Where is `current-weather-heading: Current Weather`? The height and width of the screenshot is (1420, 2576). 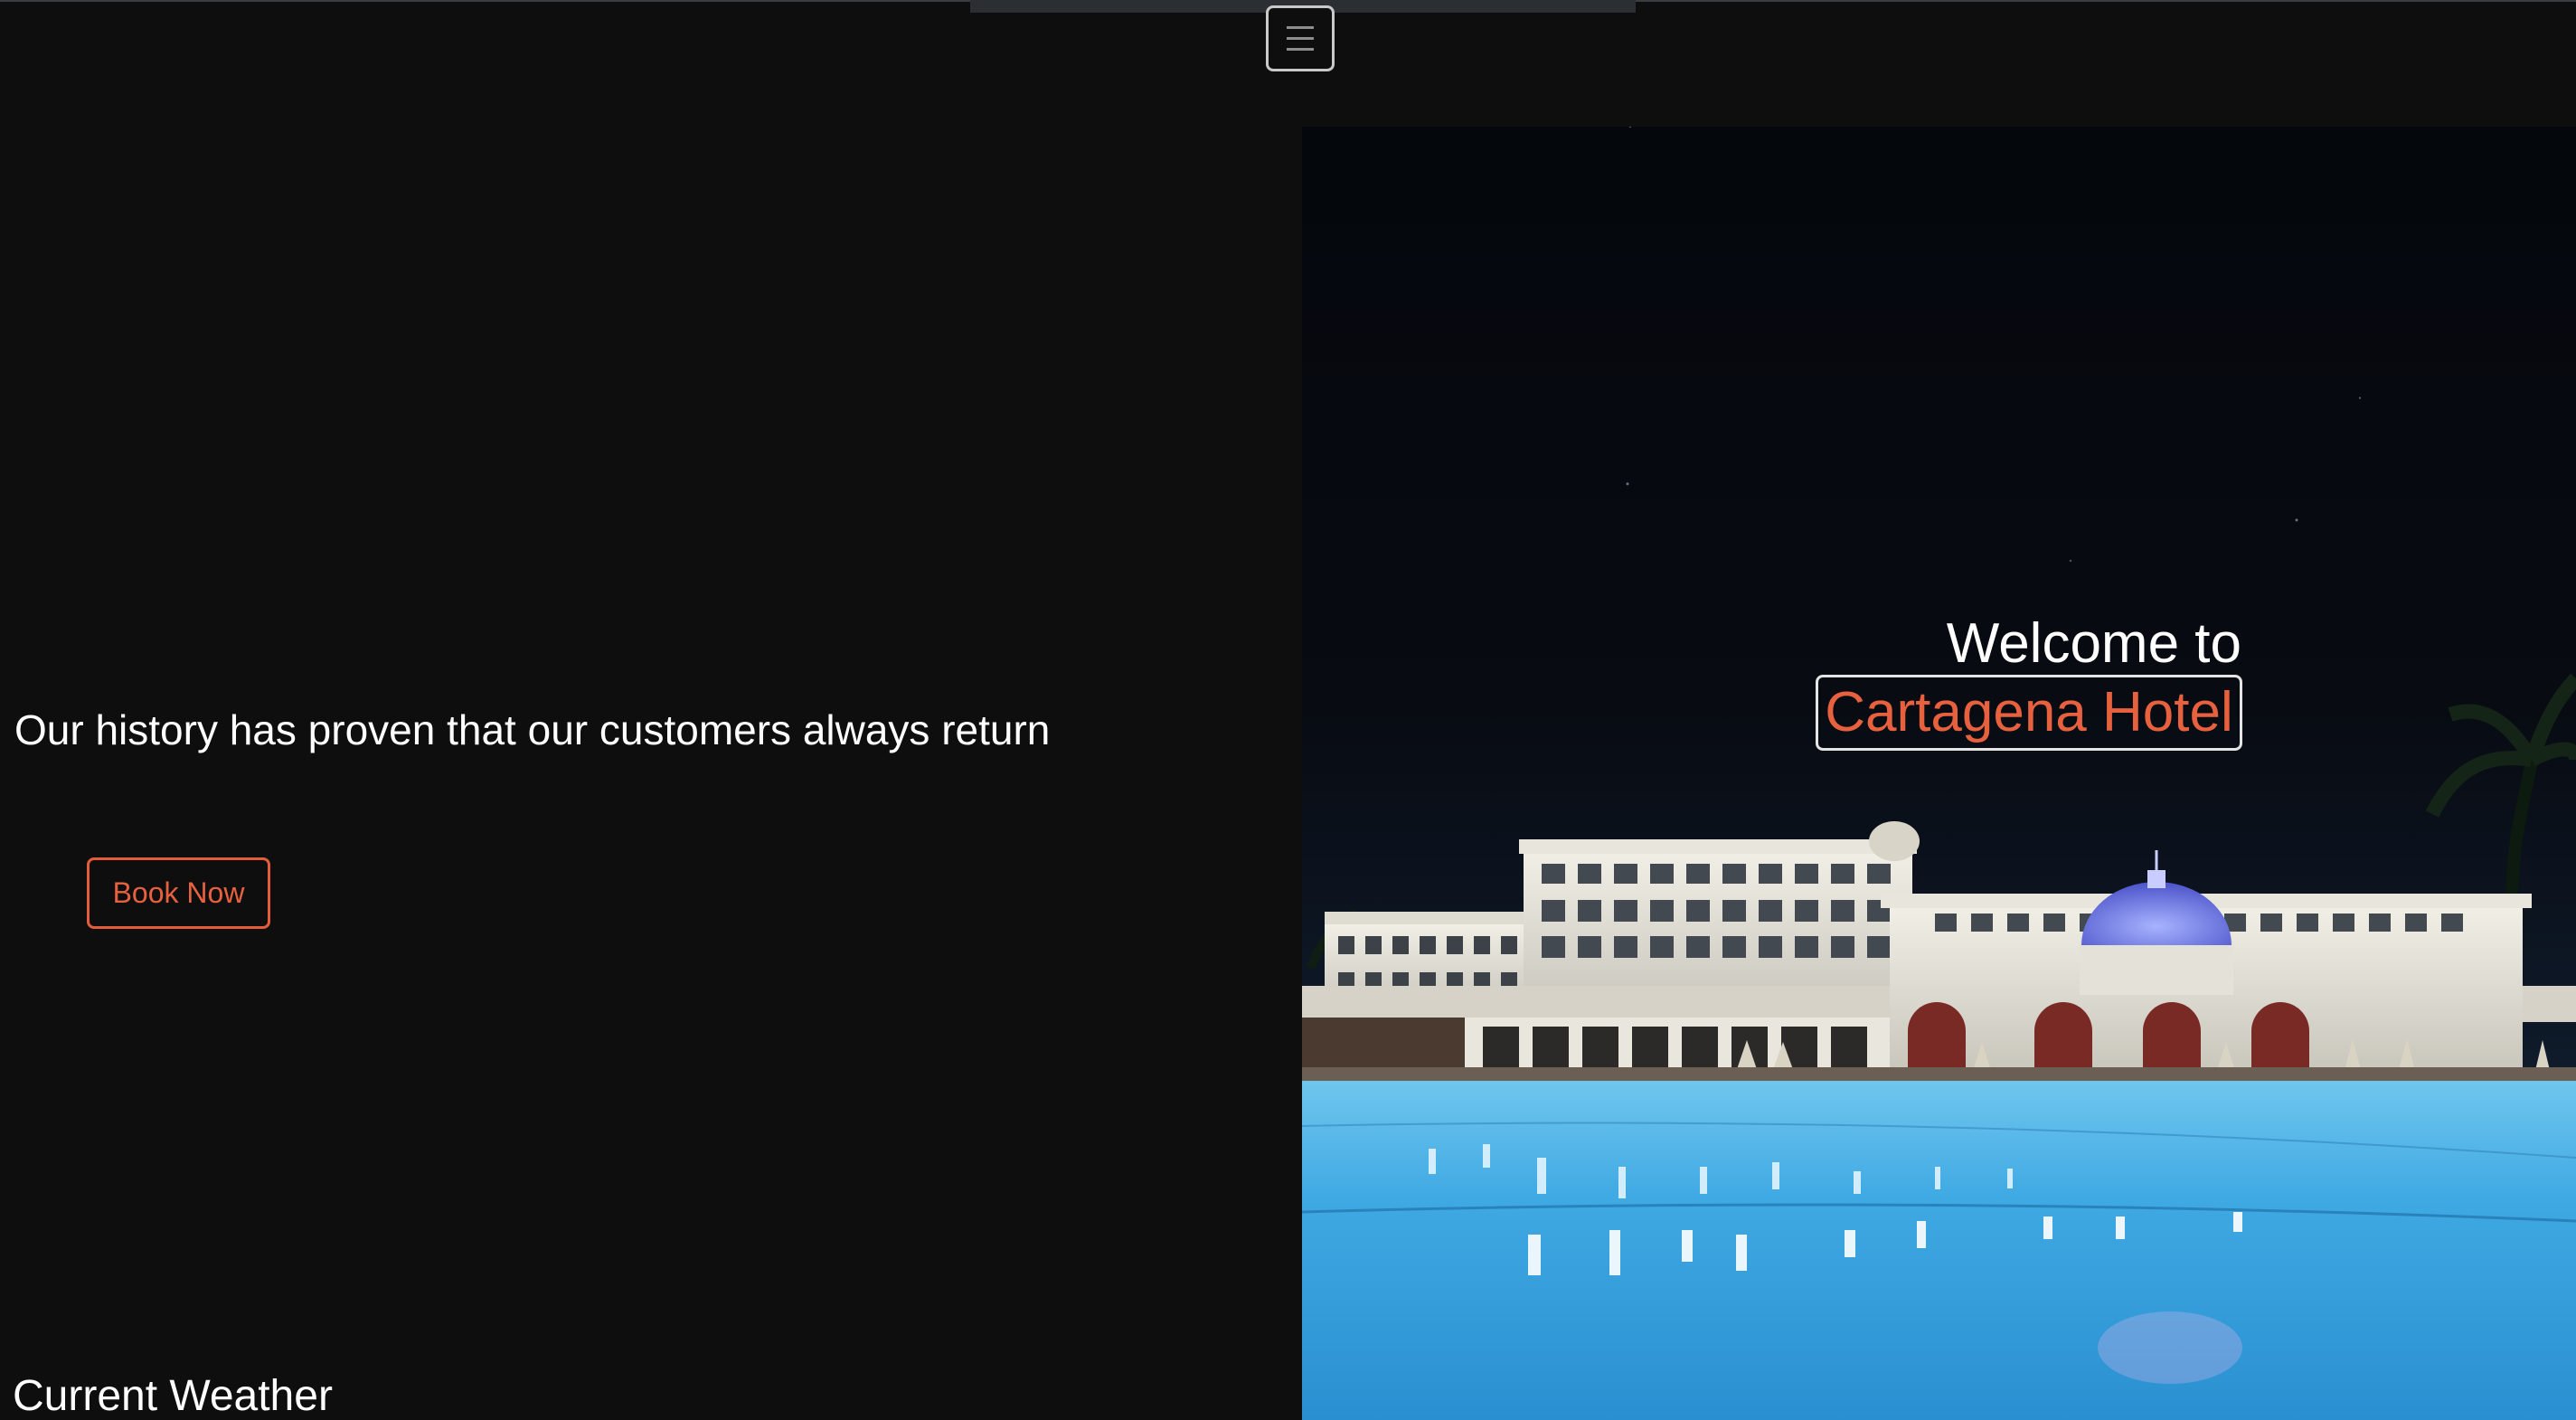
current-weather-heading: Current Weather is located at coordinates (173, 1396).